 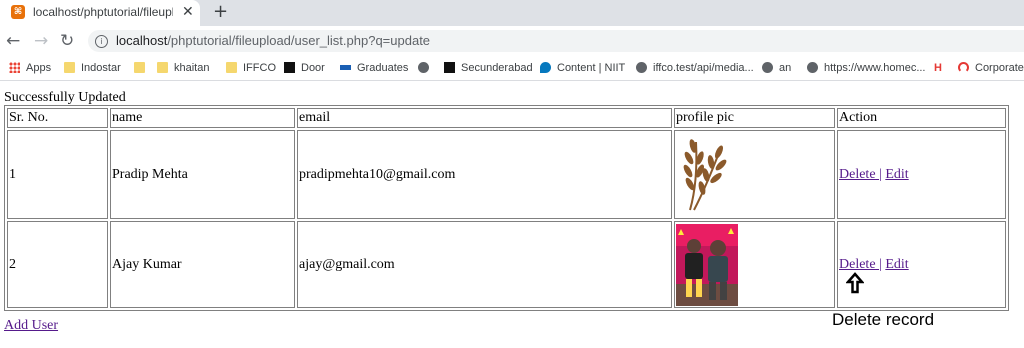 I want to click on close-icon: ✕, so click(x=188, y=12).